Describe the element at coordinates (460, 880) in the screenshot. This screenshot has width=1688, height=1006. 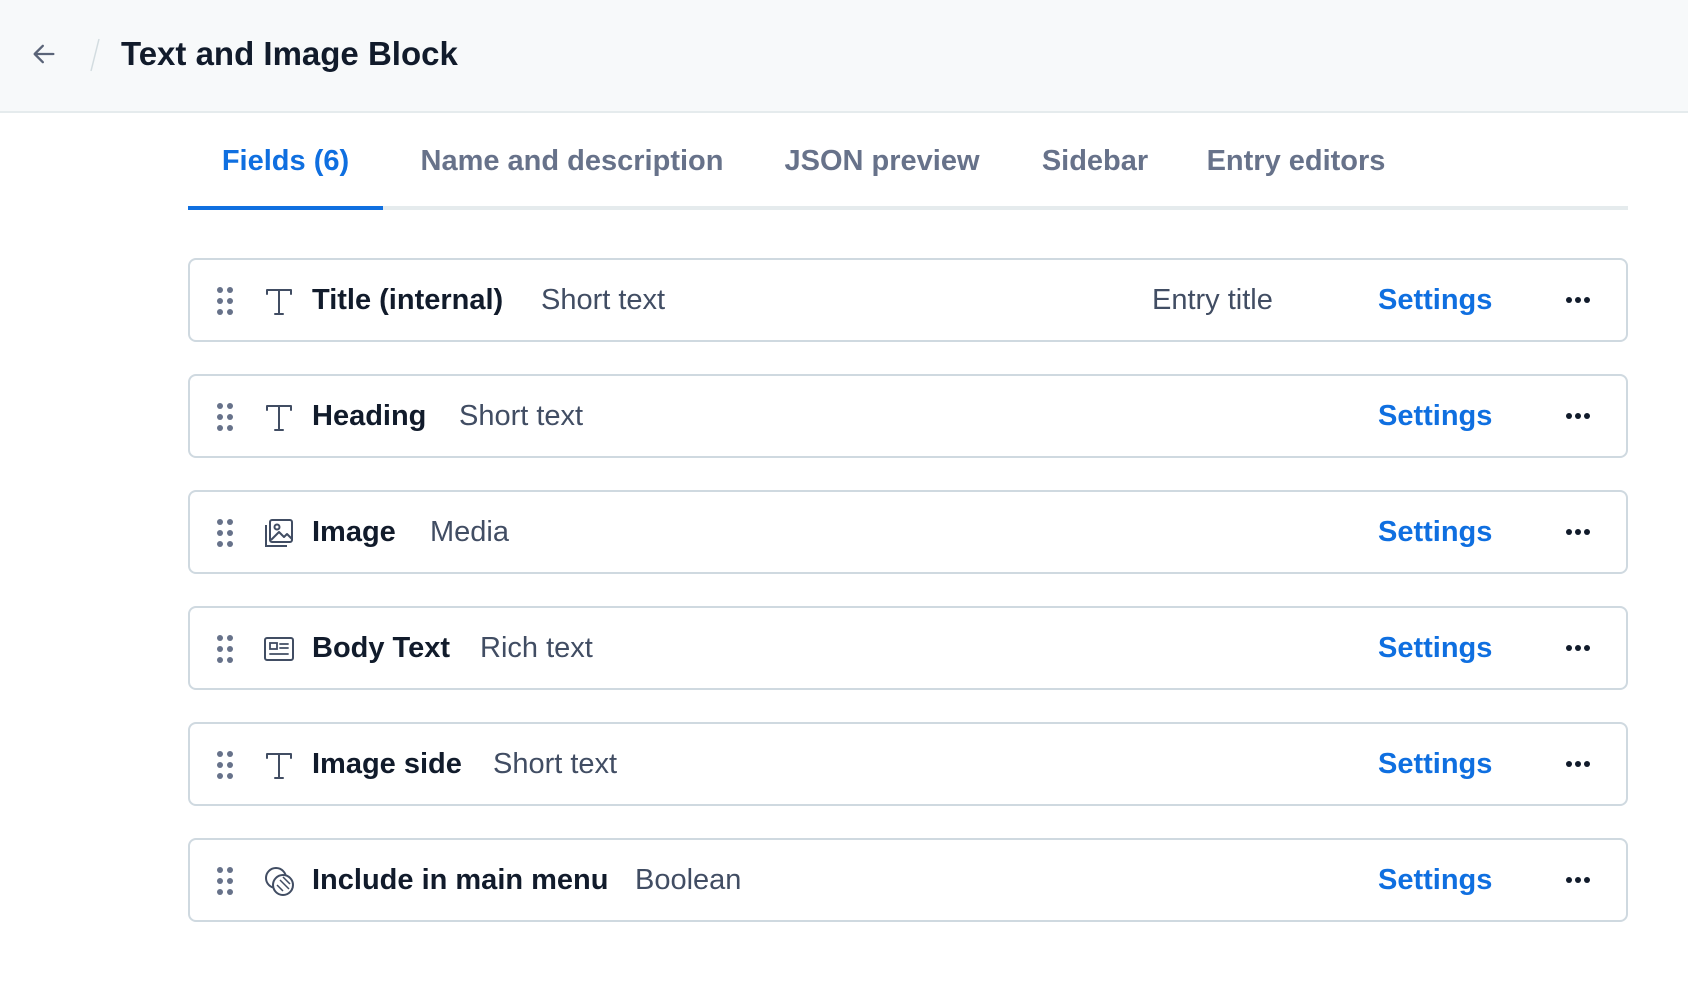
I see `field-name: Include in main menu` at that location.